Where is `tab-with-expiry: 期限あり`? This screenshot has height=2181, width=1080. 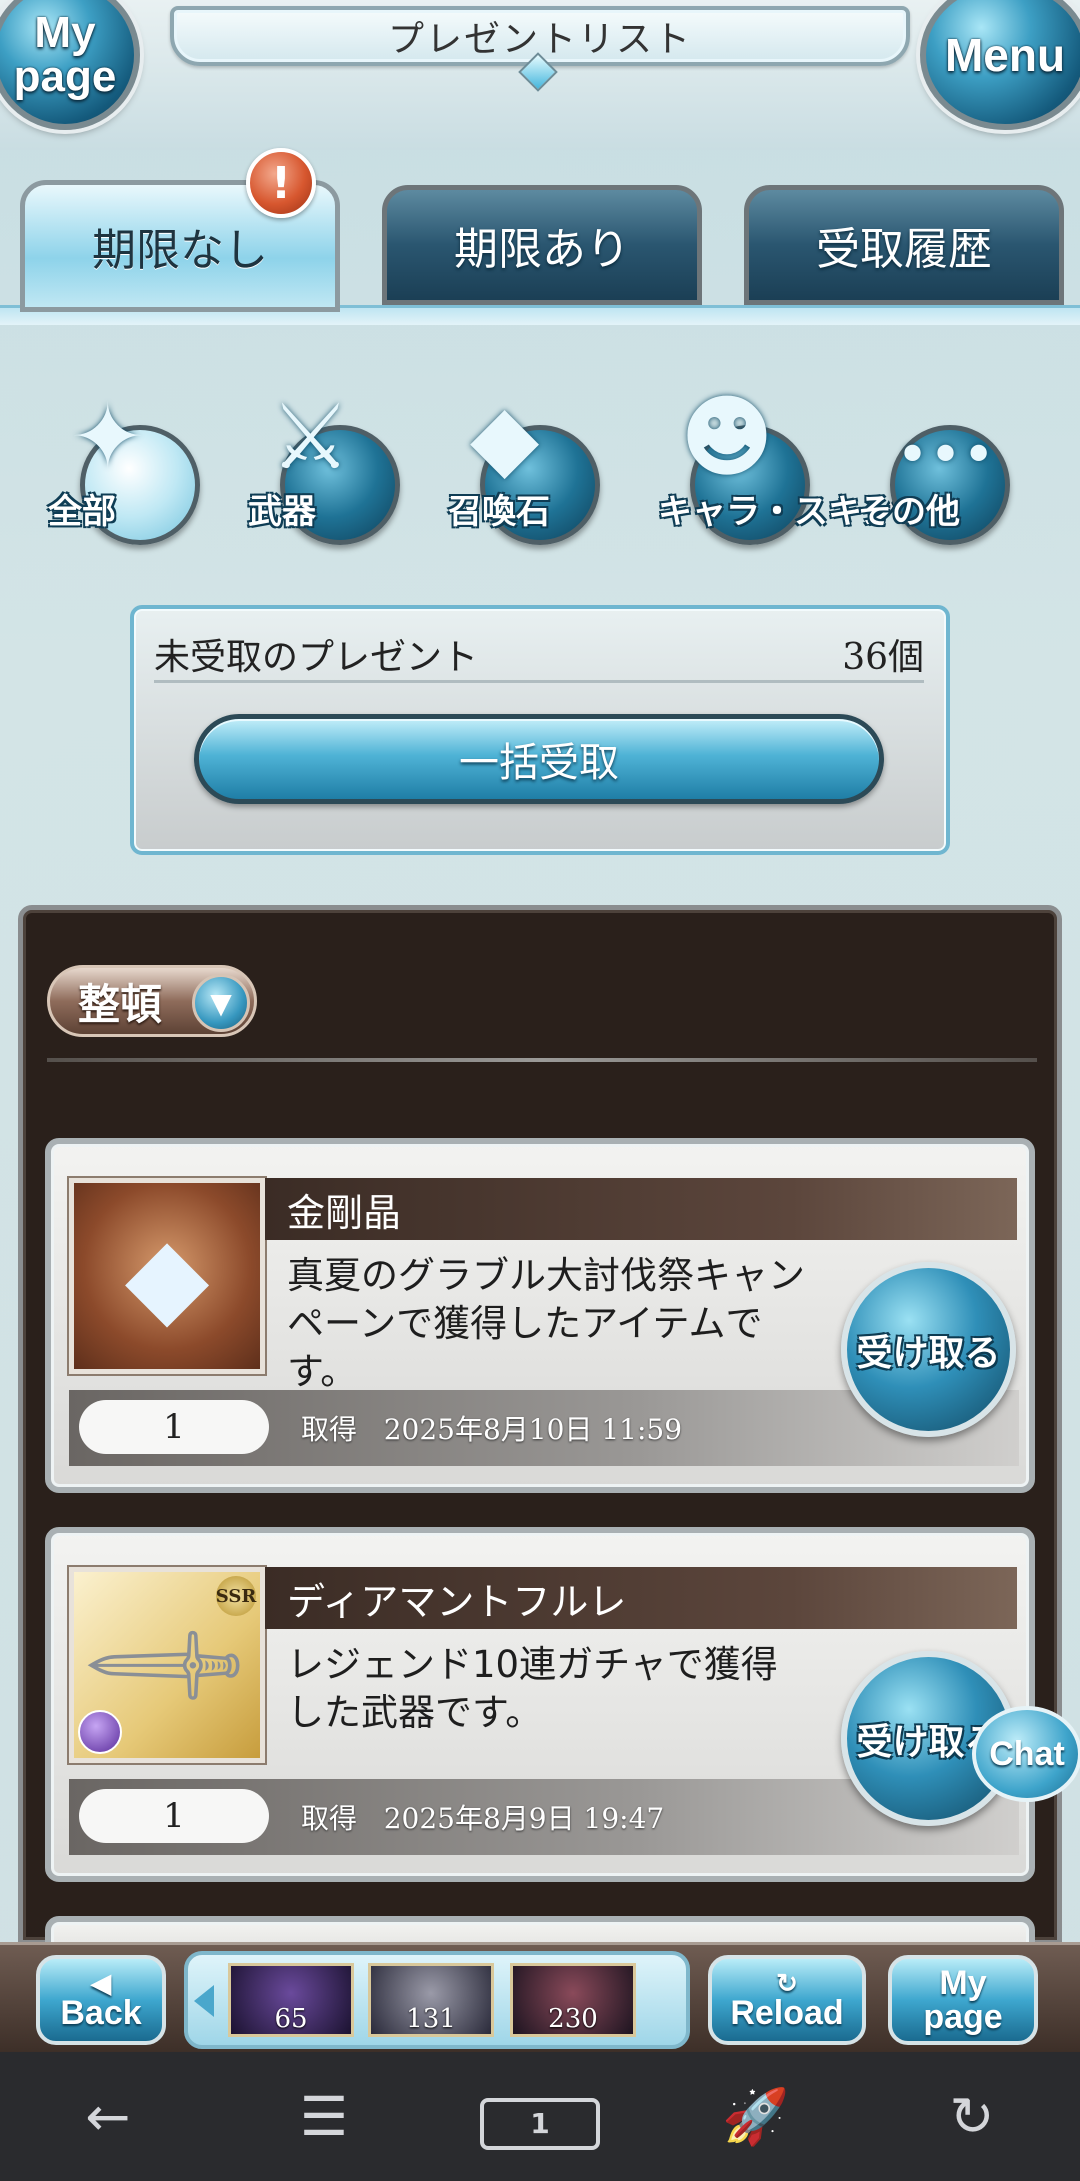 tab-with-expiry: 期限あり is located at coordinates (542, 245).